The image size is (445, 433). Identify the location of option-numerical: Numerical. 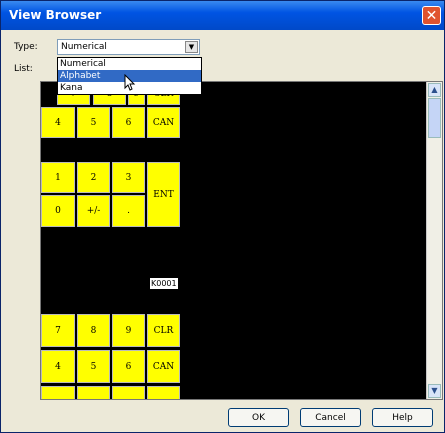
(129, 64).